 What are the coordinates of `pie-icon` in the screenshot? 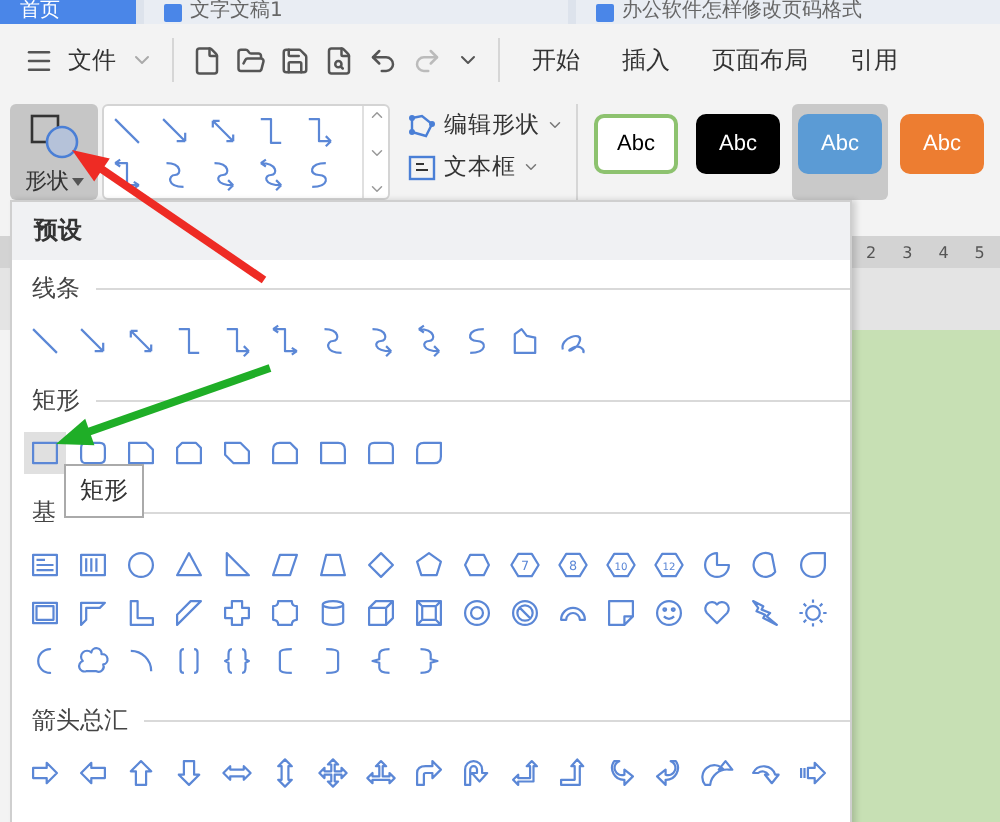 It's located at (717, 564).